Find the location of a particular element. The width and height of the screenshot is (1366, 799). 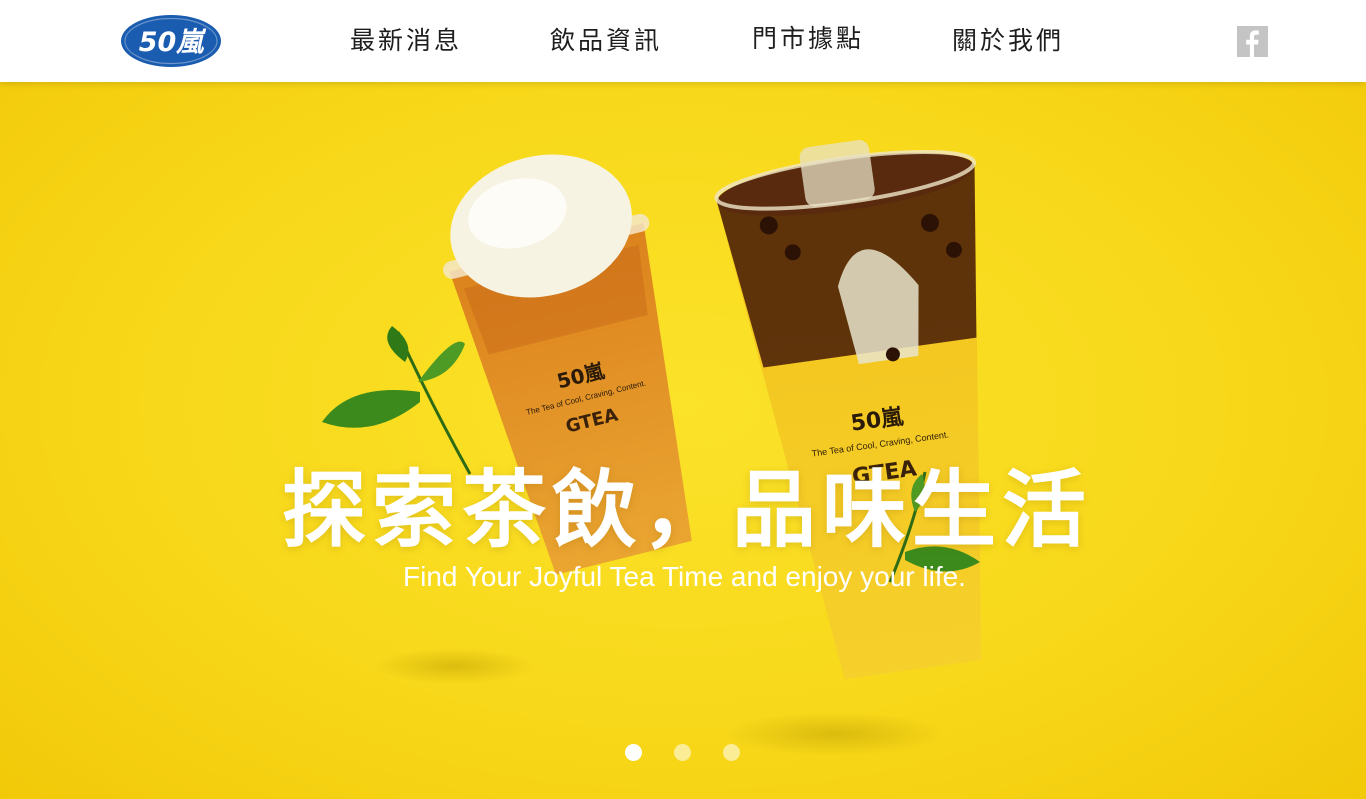

logo-text: 50嵐 is located at coordinates (173, 42).